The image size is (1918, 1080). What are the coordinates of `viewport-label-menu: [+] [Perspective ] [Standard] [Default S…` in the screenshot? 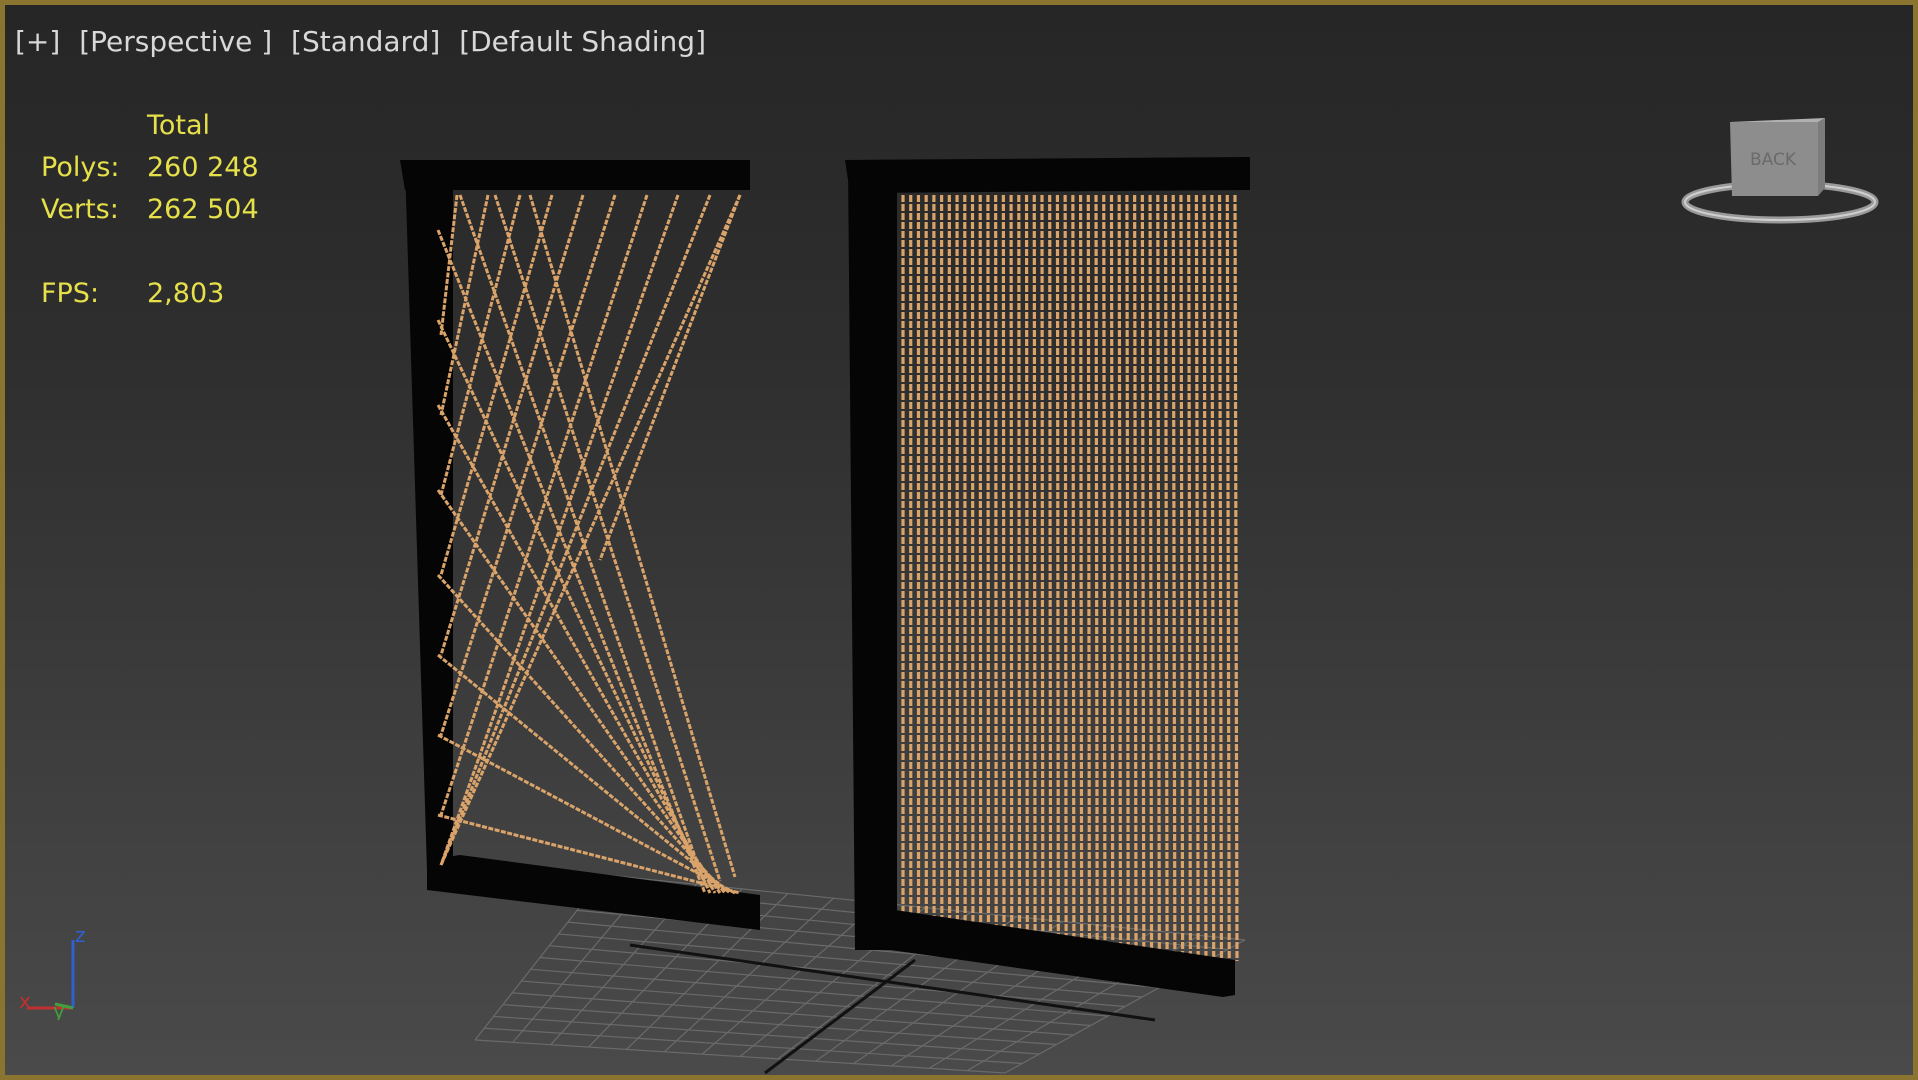 It's located at (365, 41).